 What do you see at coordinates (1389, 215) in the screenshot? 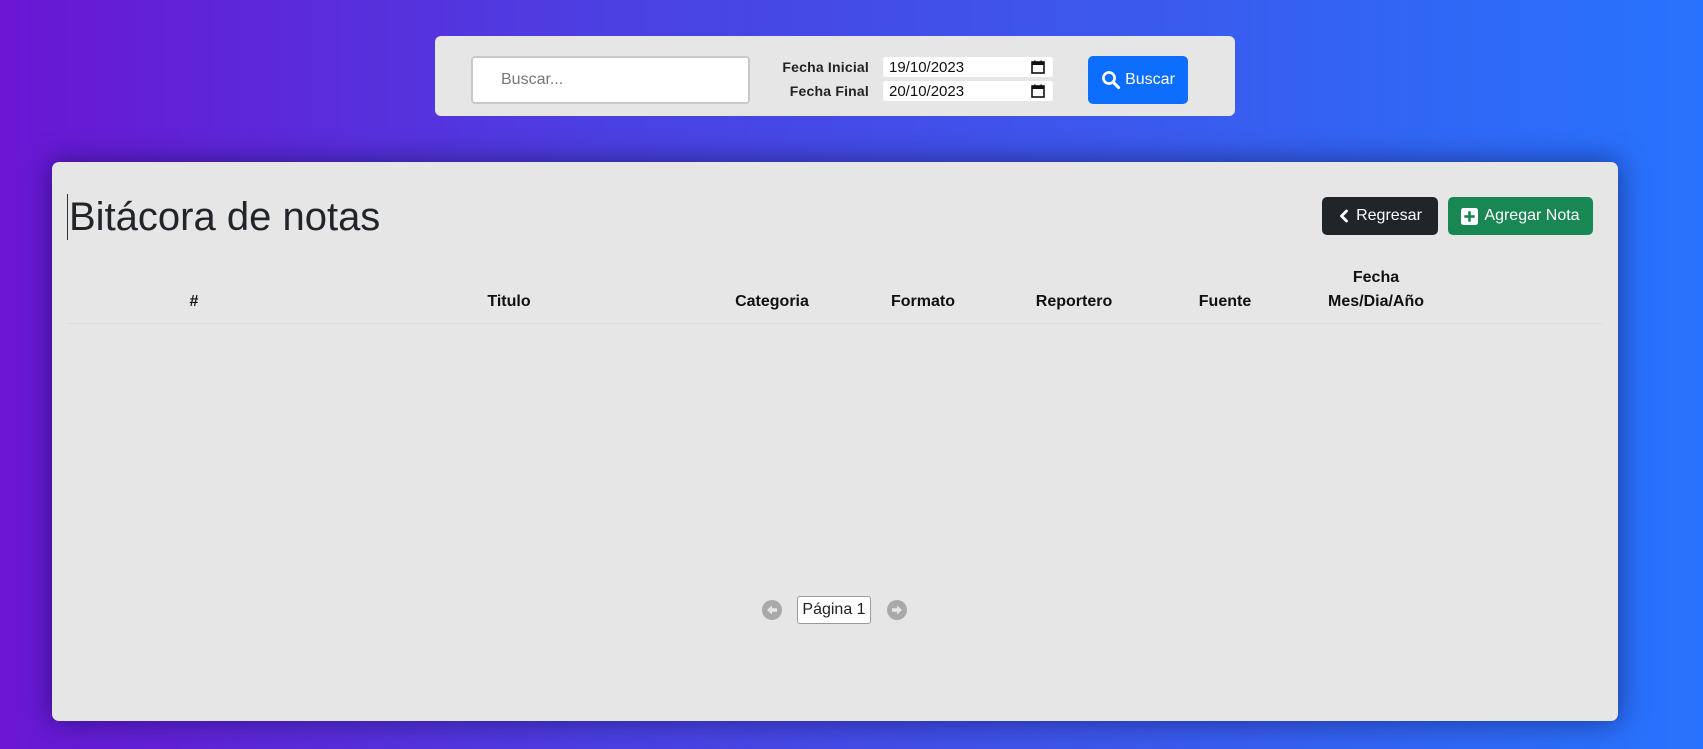
I see `back-button-label: Regresar` at bounding box center [1389, 215].